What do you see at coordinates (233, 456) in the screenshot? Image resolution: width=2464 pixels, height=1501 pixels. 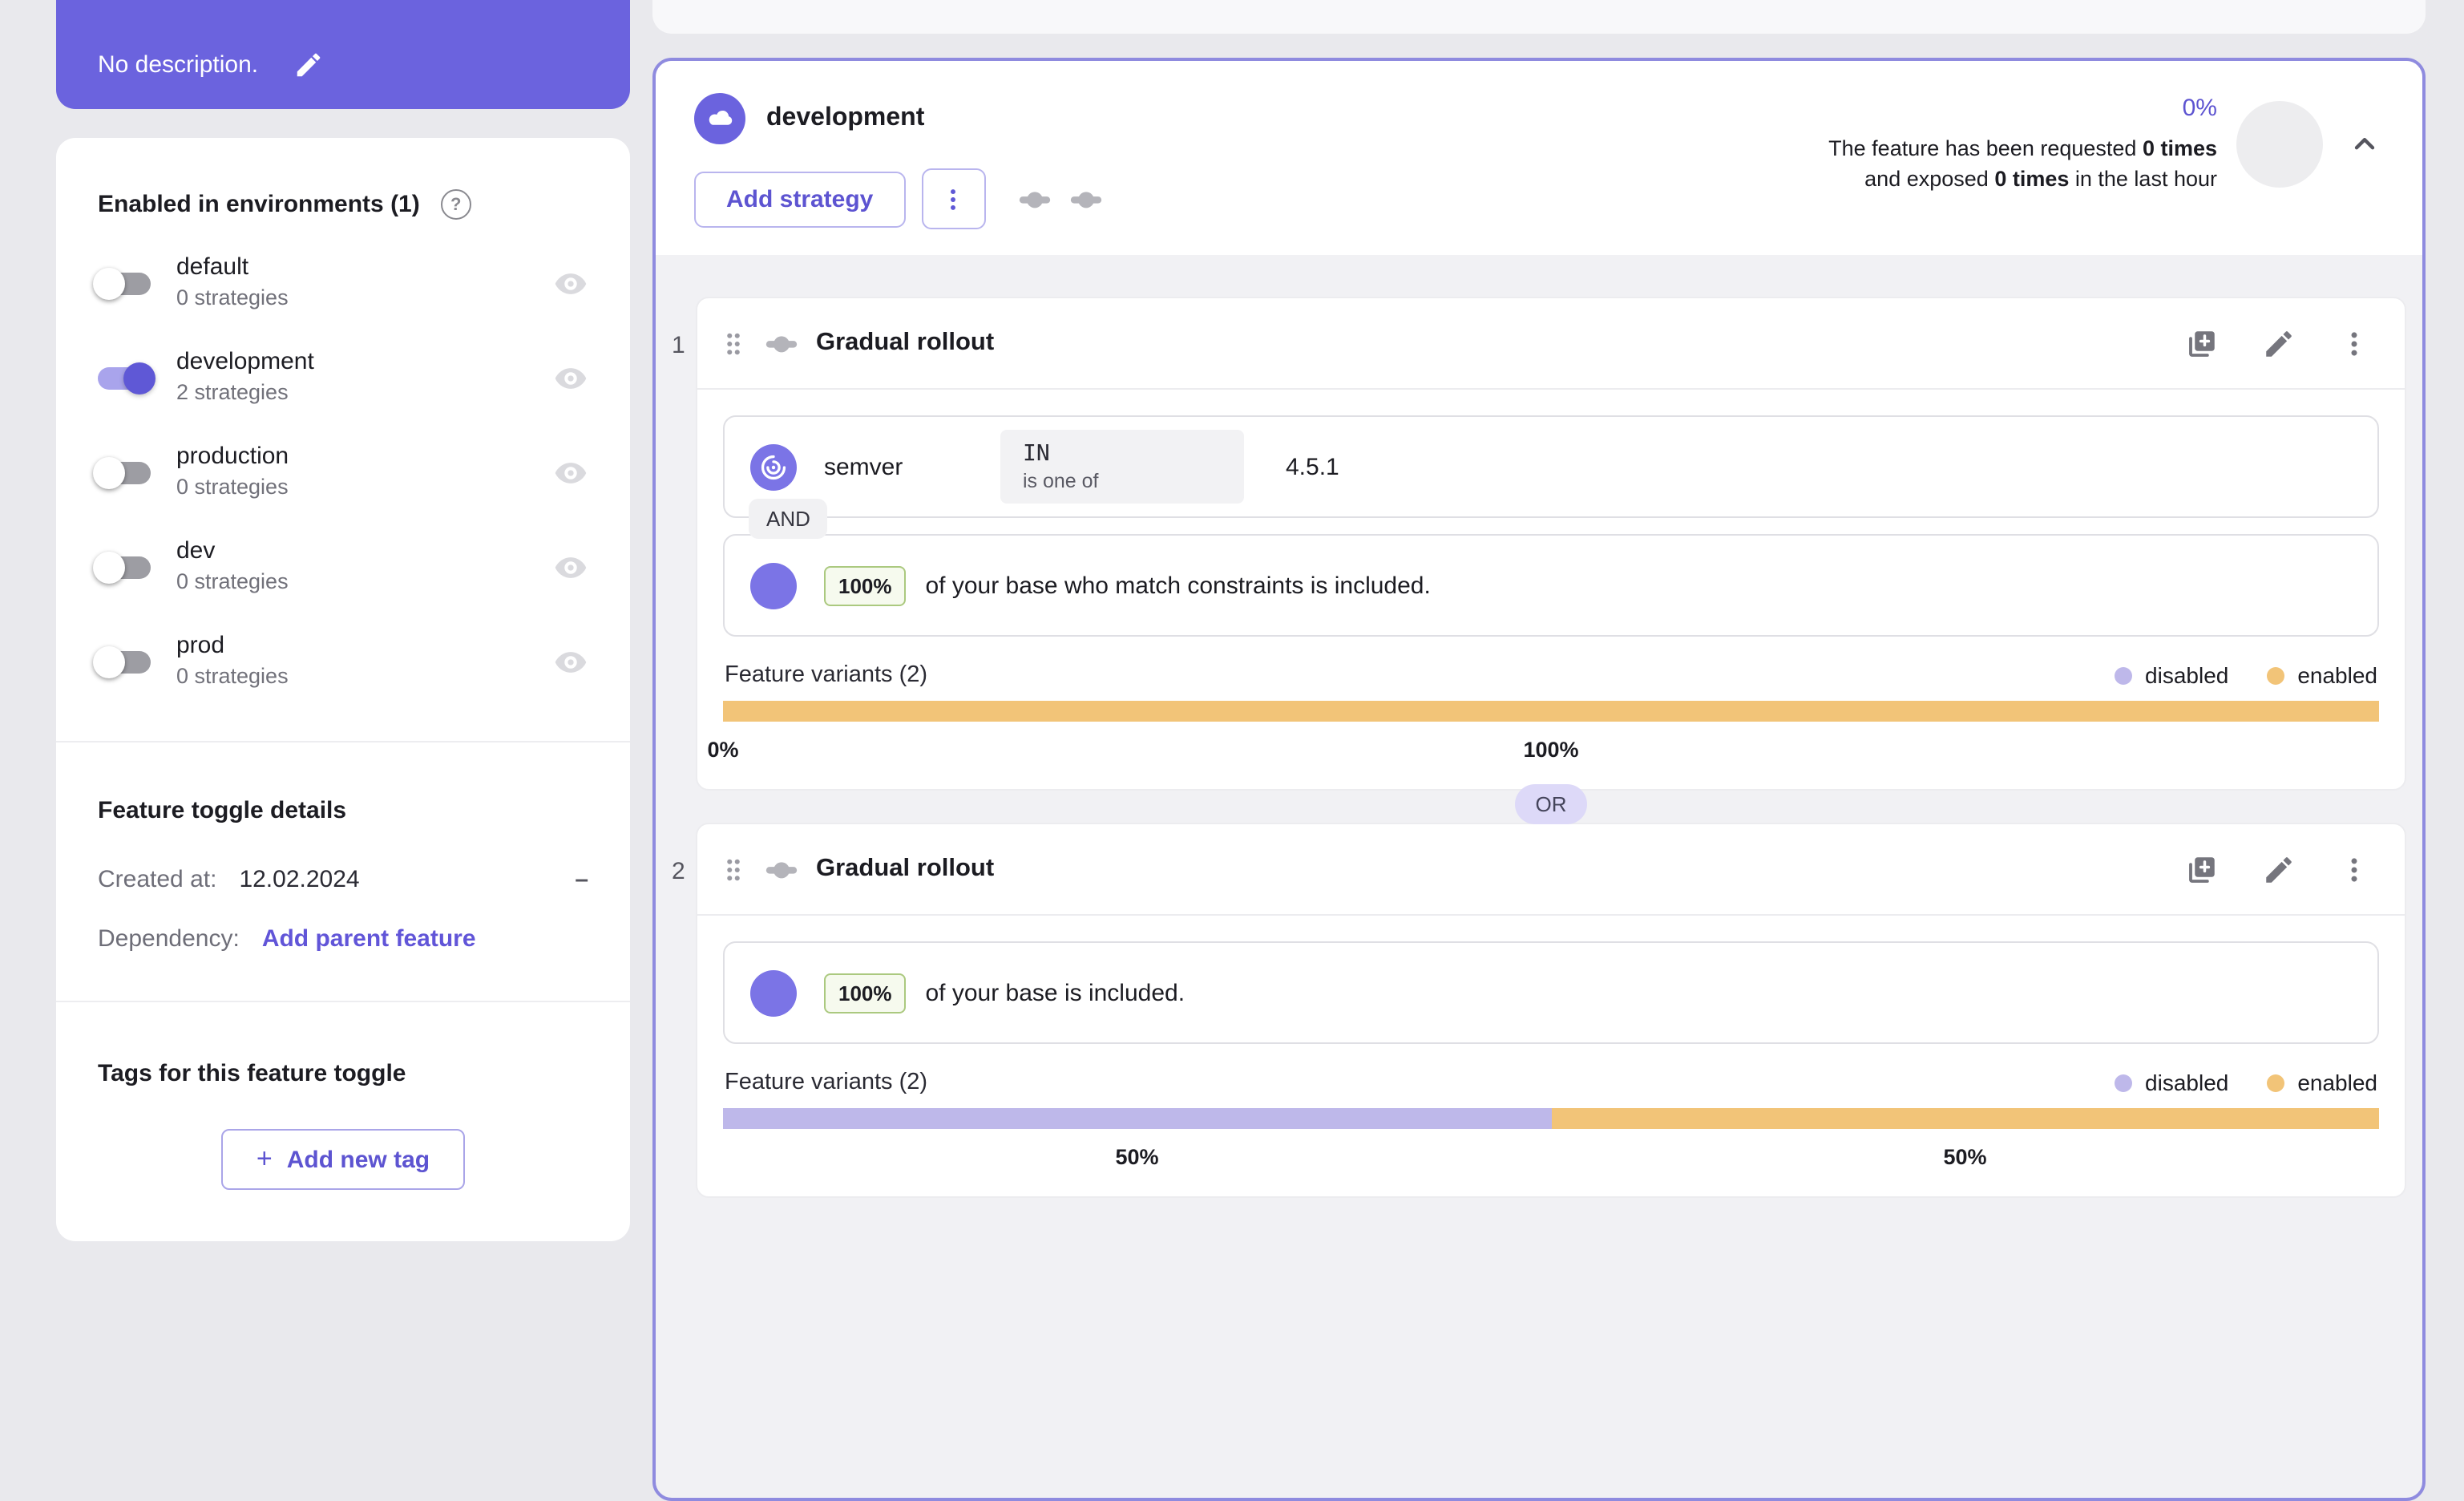 I see `environment-name: production` at bounding box center [233, 456].